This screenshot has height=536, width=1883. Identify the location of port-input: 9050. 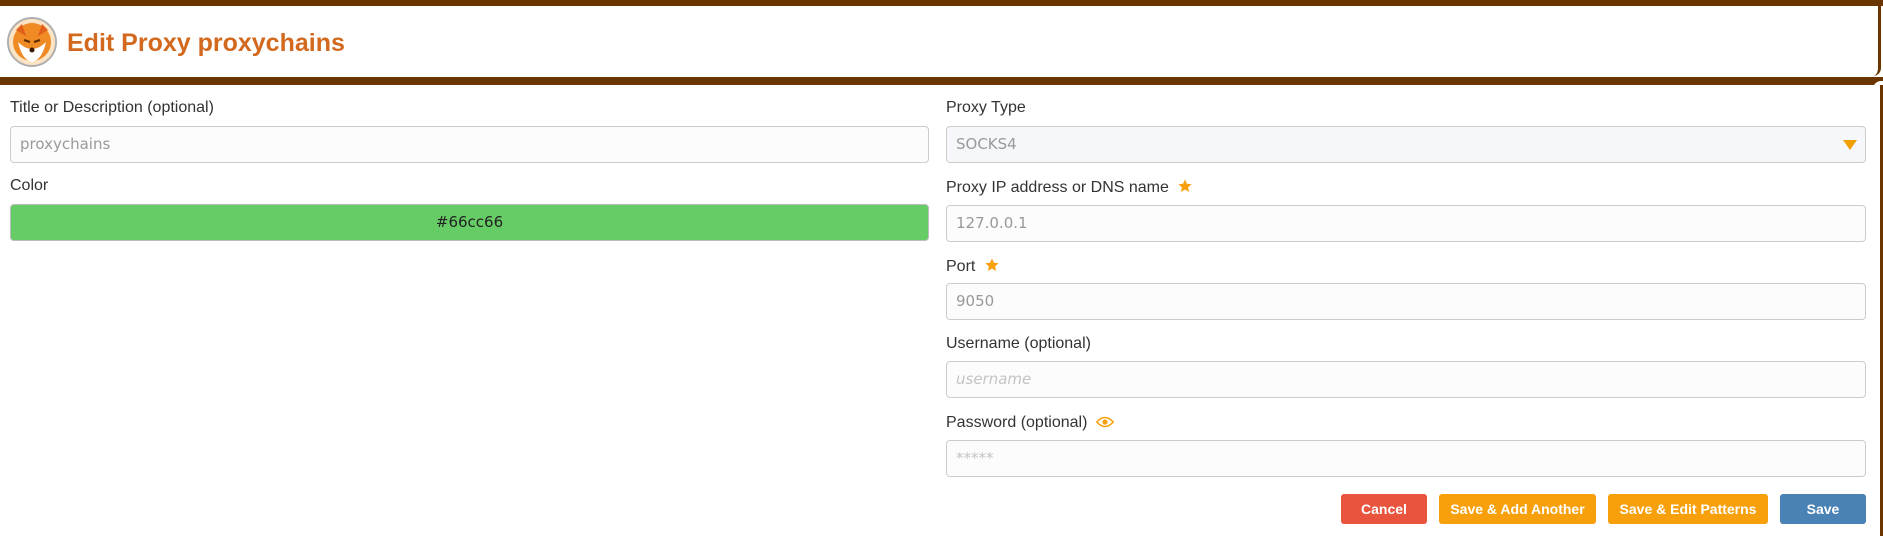
(1406, 301).